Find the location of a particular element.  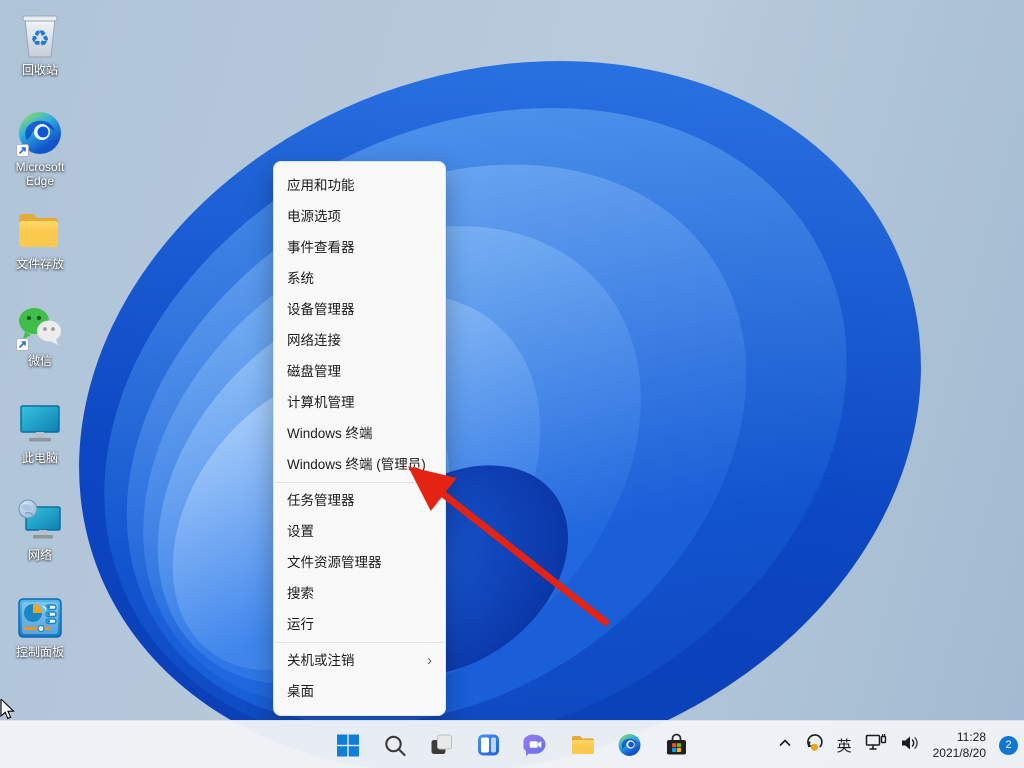

search-button is located at coordinates (395, 745).